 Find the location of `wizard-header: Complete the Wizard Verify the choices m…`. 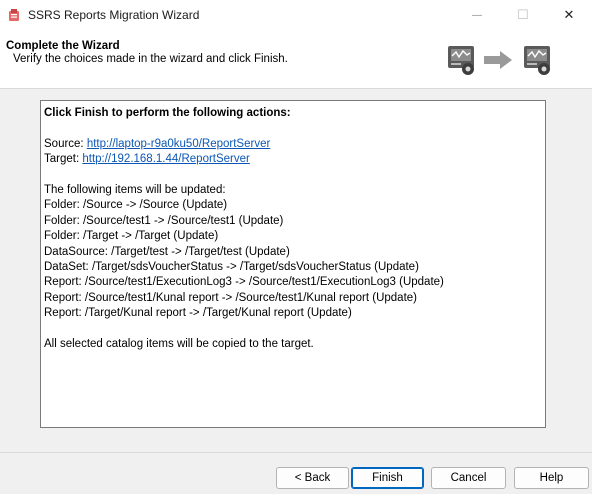

wizard-header: Complete the Wizard Verify the choices m… is located at coordinates (296, 59).